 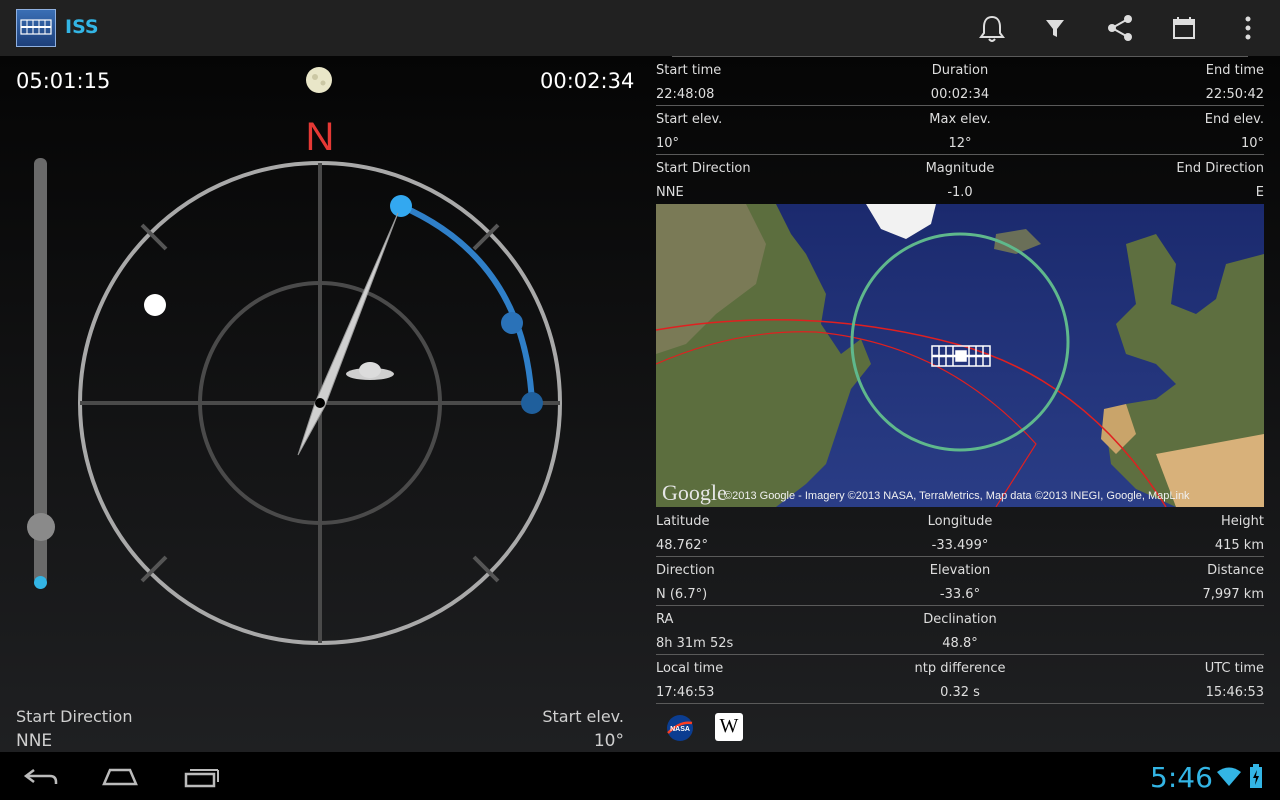 I want to click on local-time-label: Local time, so click(x=690, y=668).